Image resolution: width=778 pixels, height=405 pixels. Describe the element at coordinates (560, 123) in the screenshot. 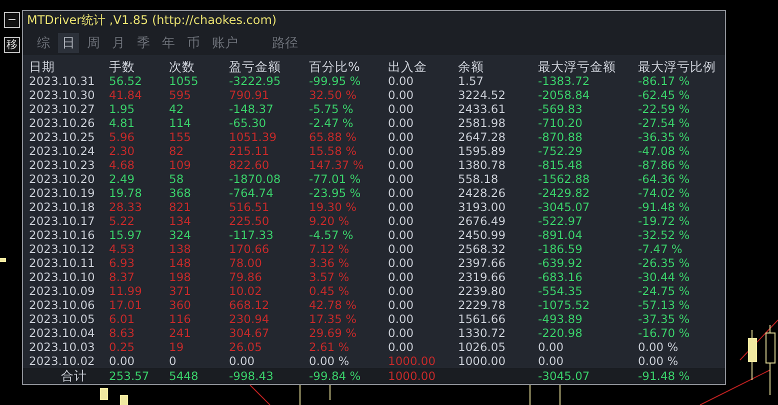

I see `table-cell: -710.20` at that location.